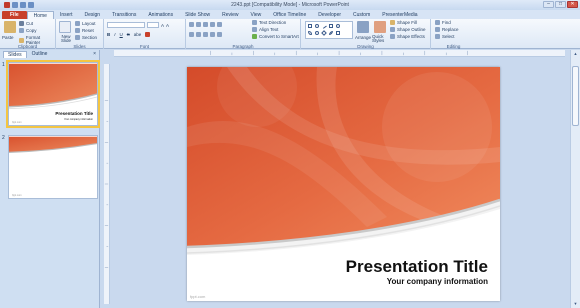 The width and height of the screenshot is (580, 308). Describe the element at coordinates (128, 34) in the screenshot. I see `strikethrough-button: S` at that location.